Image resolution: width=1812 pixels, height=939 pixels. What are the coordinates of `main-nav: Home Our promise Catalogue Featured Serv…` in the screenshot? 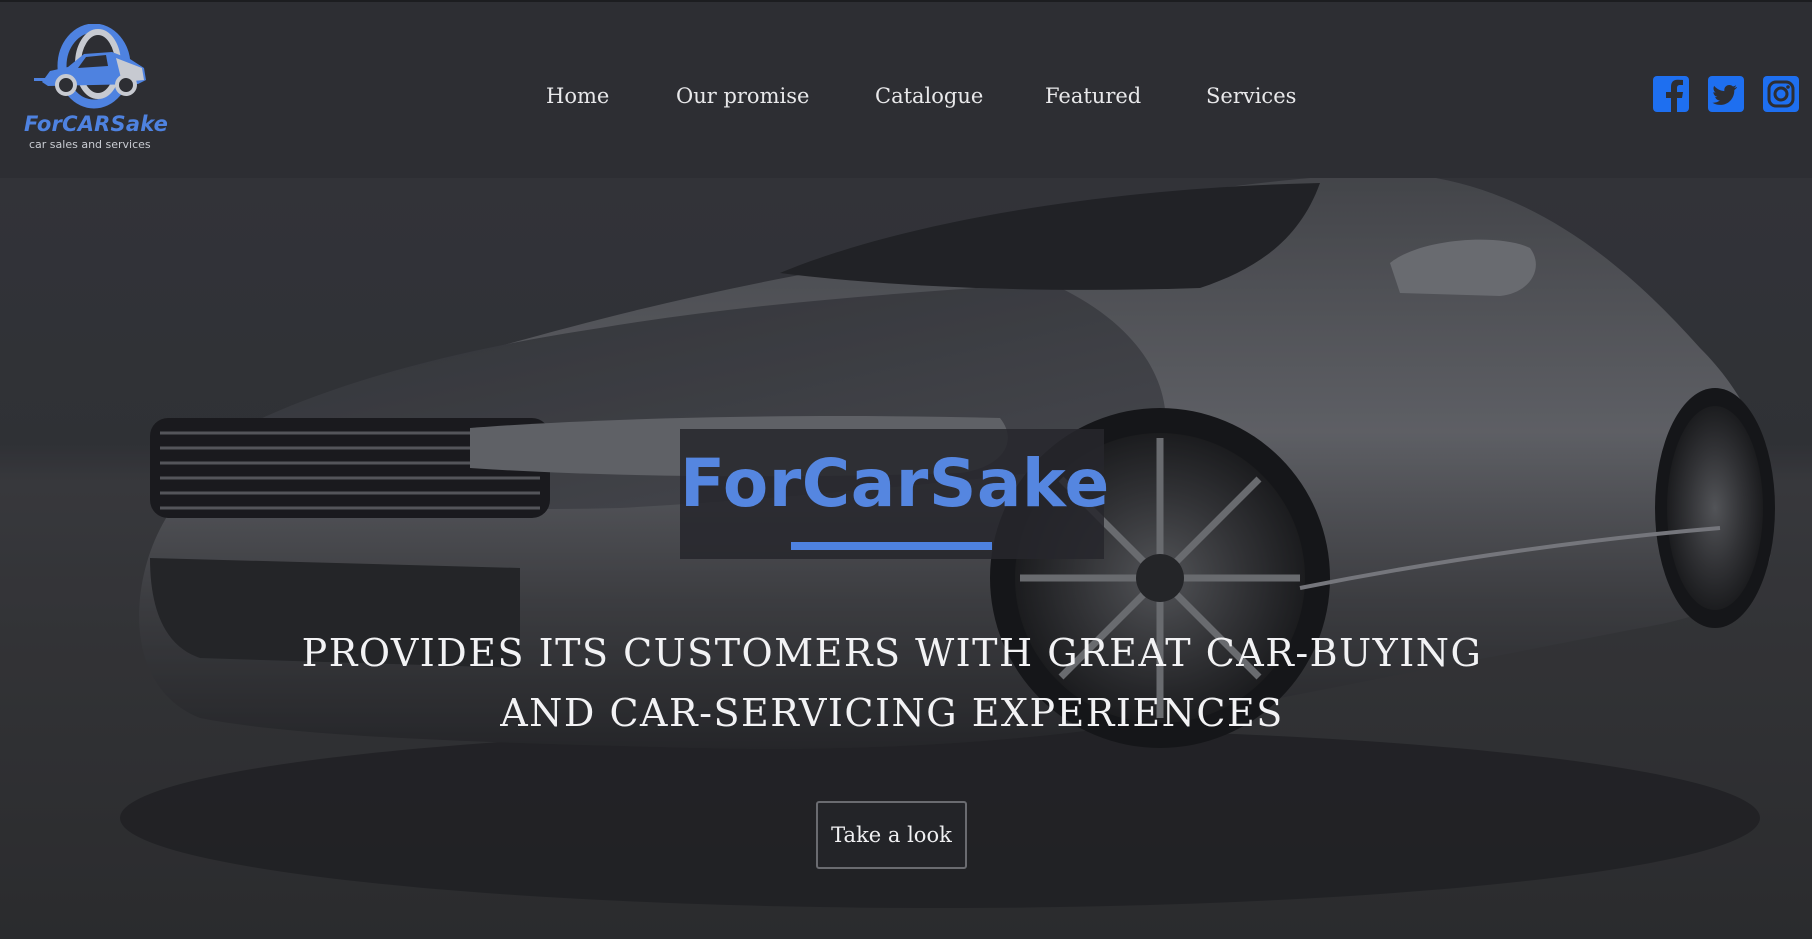 It's located at (906, 104).